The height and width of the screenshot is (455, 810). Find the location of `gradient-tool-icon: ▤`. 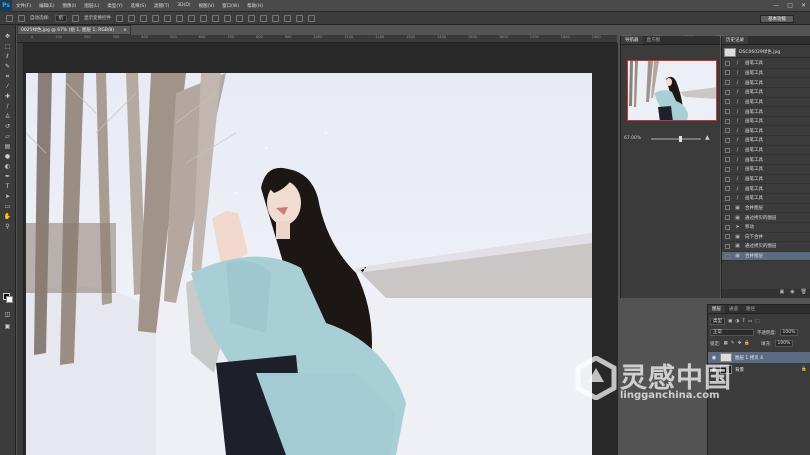

gradient-tool-icon: ▤ is located at coordinates (7, 146).